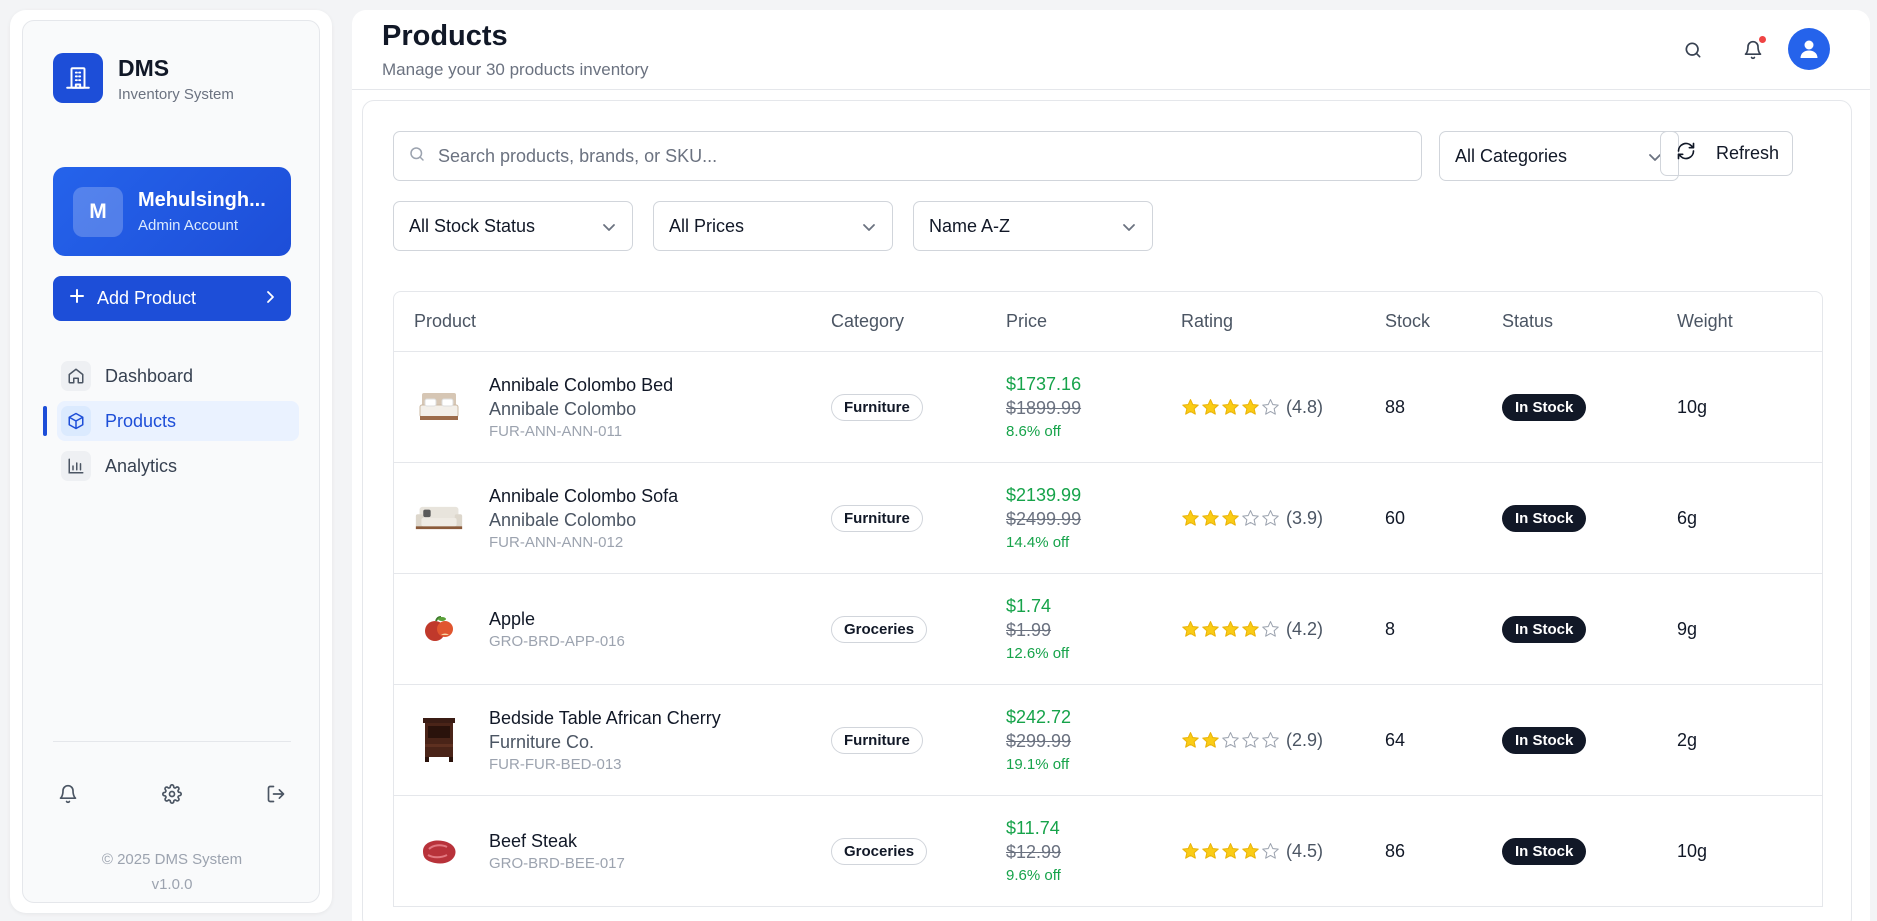 The image size is (1877, 921). Describe the element at coordinates (76, 421) in the screenshot. I see `box-icon` at that location.